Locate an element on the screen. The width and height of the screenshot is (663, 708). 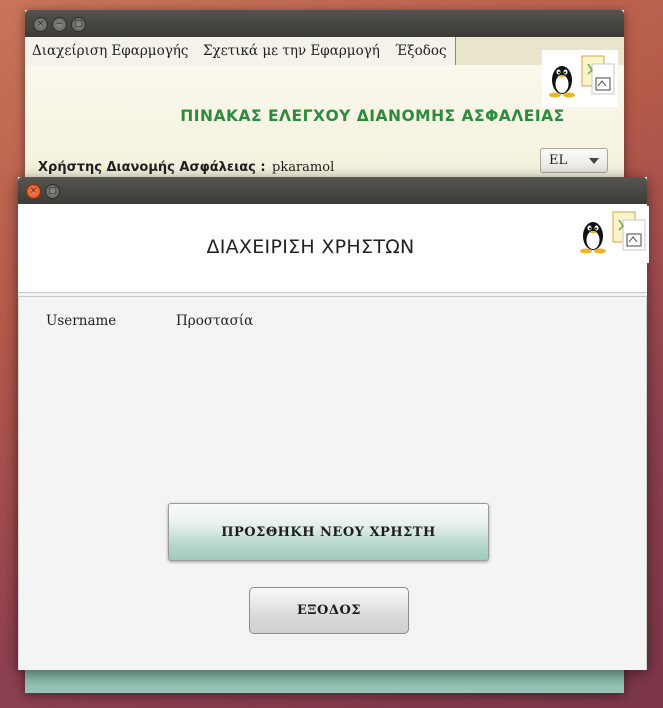
column-header-username: Username is located at coordinates (81, 321).